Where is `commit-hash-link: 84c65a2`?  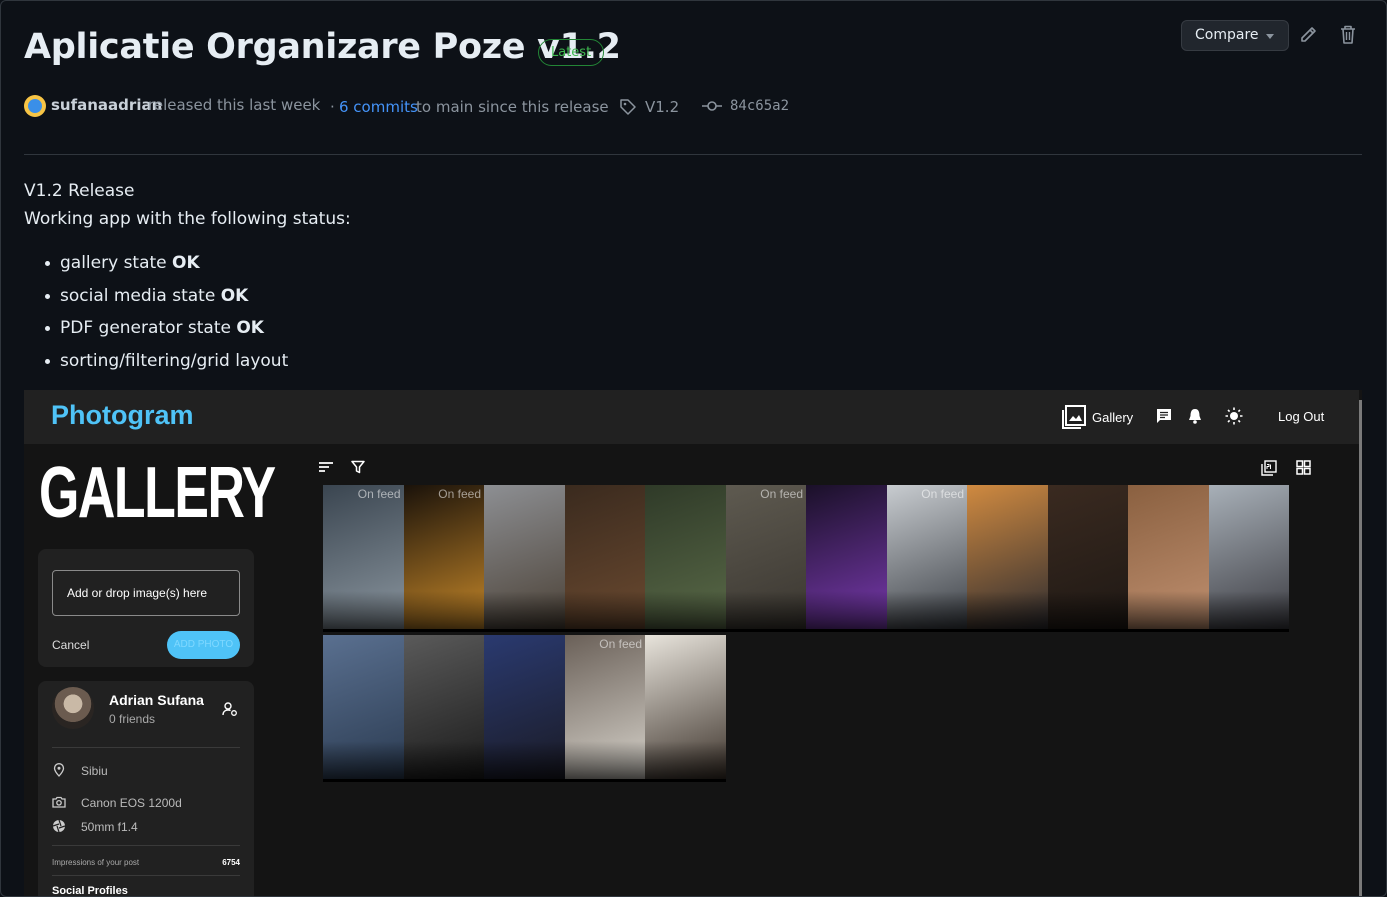
commit-hash-link: 84c65a2 is located at coordinates (759, 106).